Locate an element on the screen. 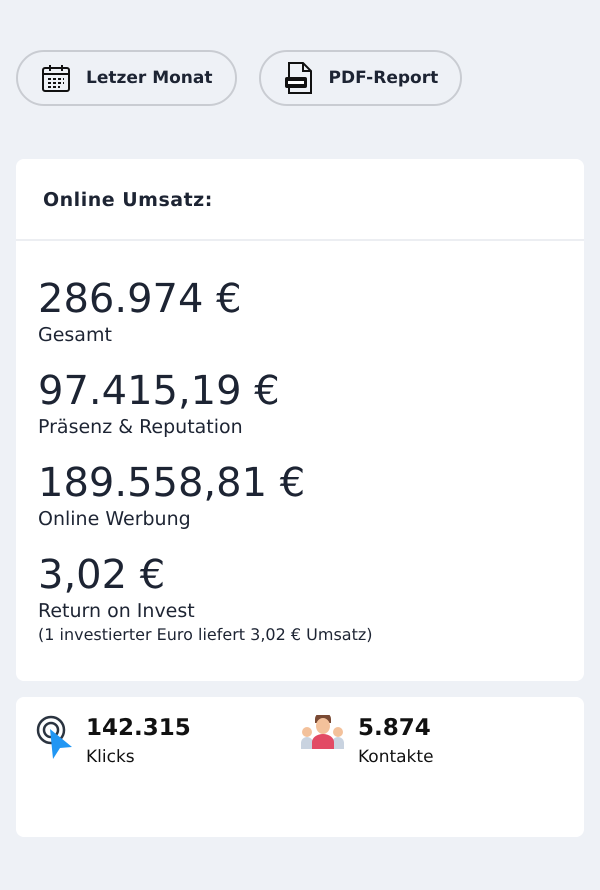 This screenshot has width=600, height=890. click-cursor-icon is located at coordinates (55, 738).